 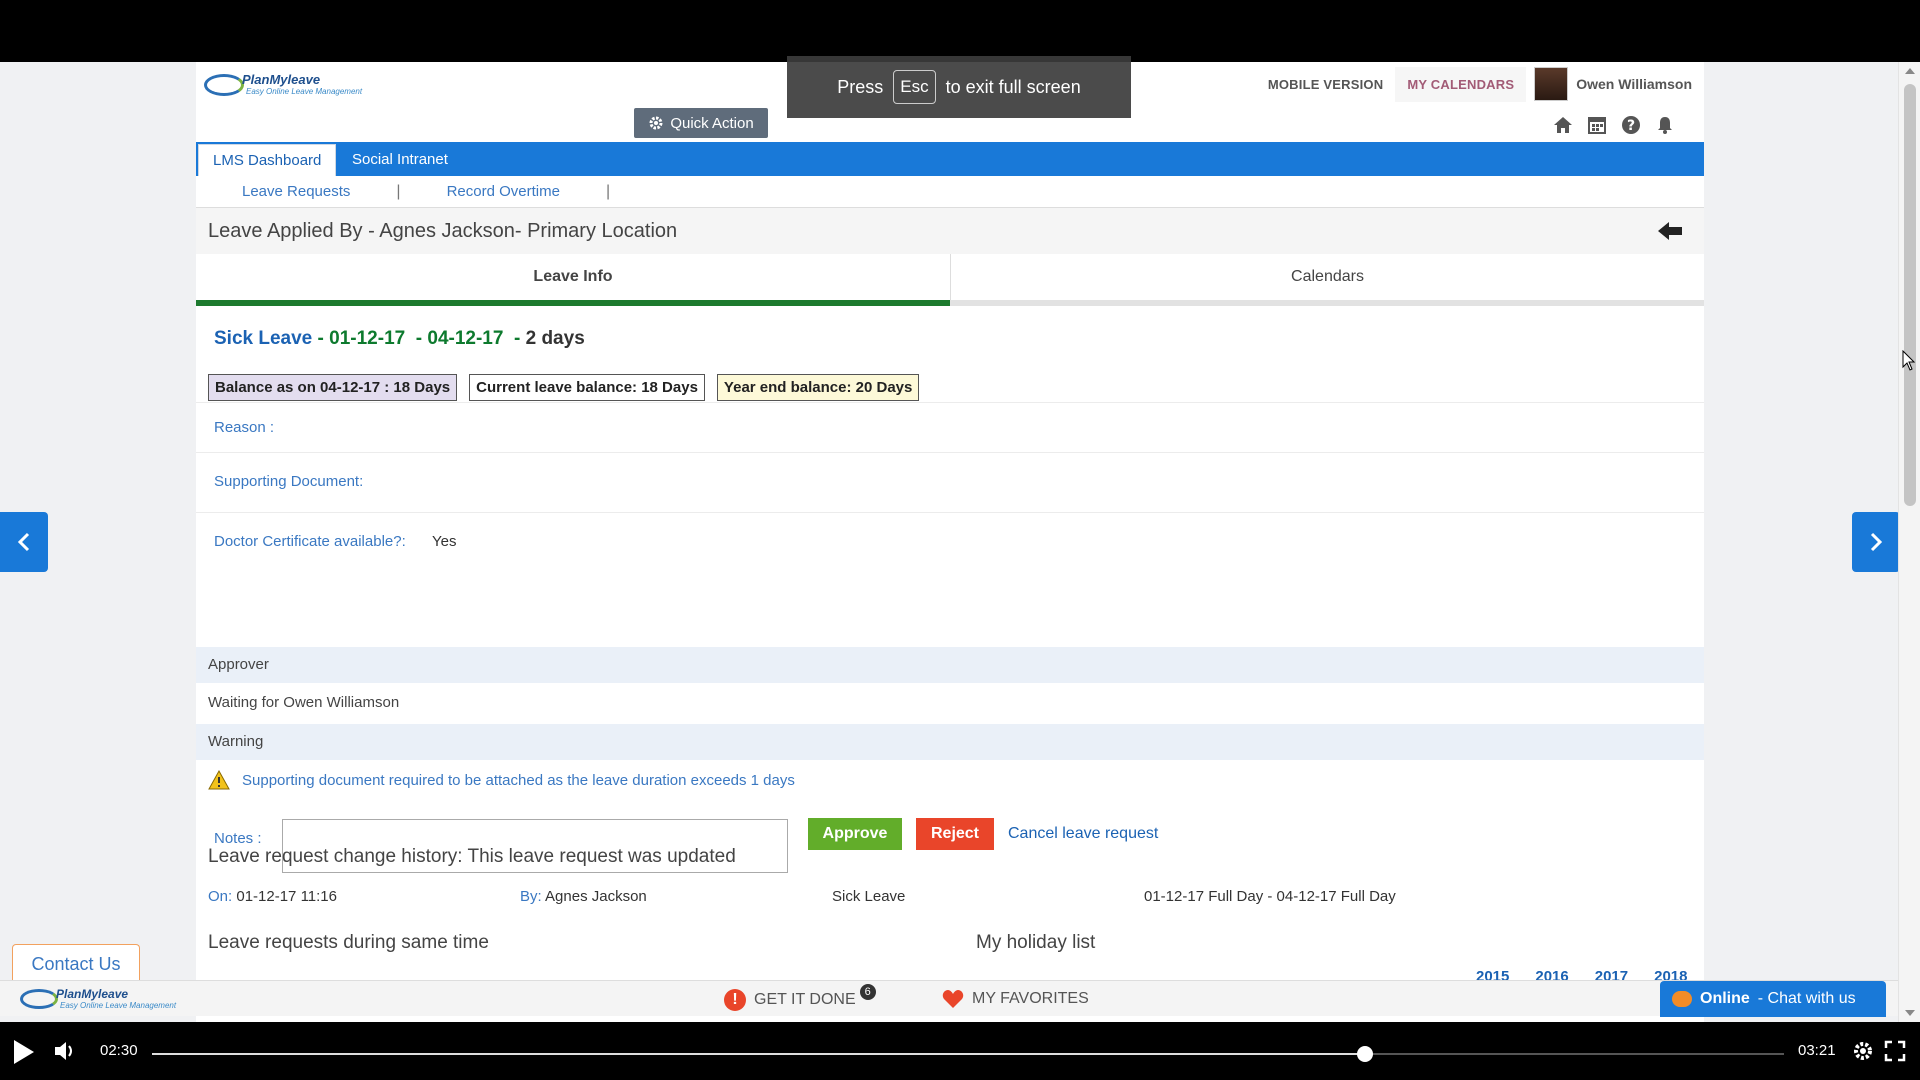 I want to click on warning-heading: Warning, so click(x=236, y=741).